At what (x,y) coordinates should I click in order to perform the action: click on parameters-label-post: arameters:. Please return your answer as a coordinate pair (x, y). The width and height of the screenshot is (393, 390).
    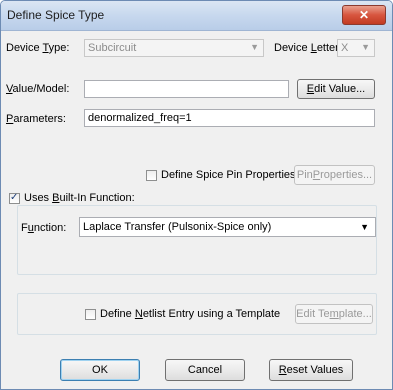
    Looking at the image, I should click on (39, 119).